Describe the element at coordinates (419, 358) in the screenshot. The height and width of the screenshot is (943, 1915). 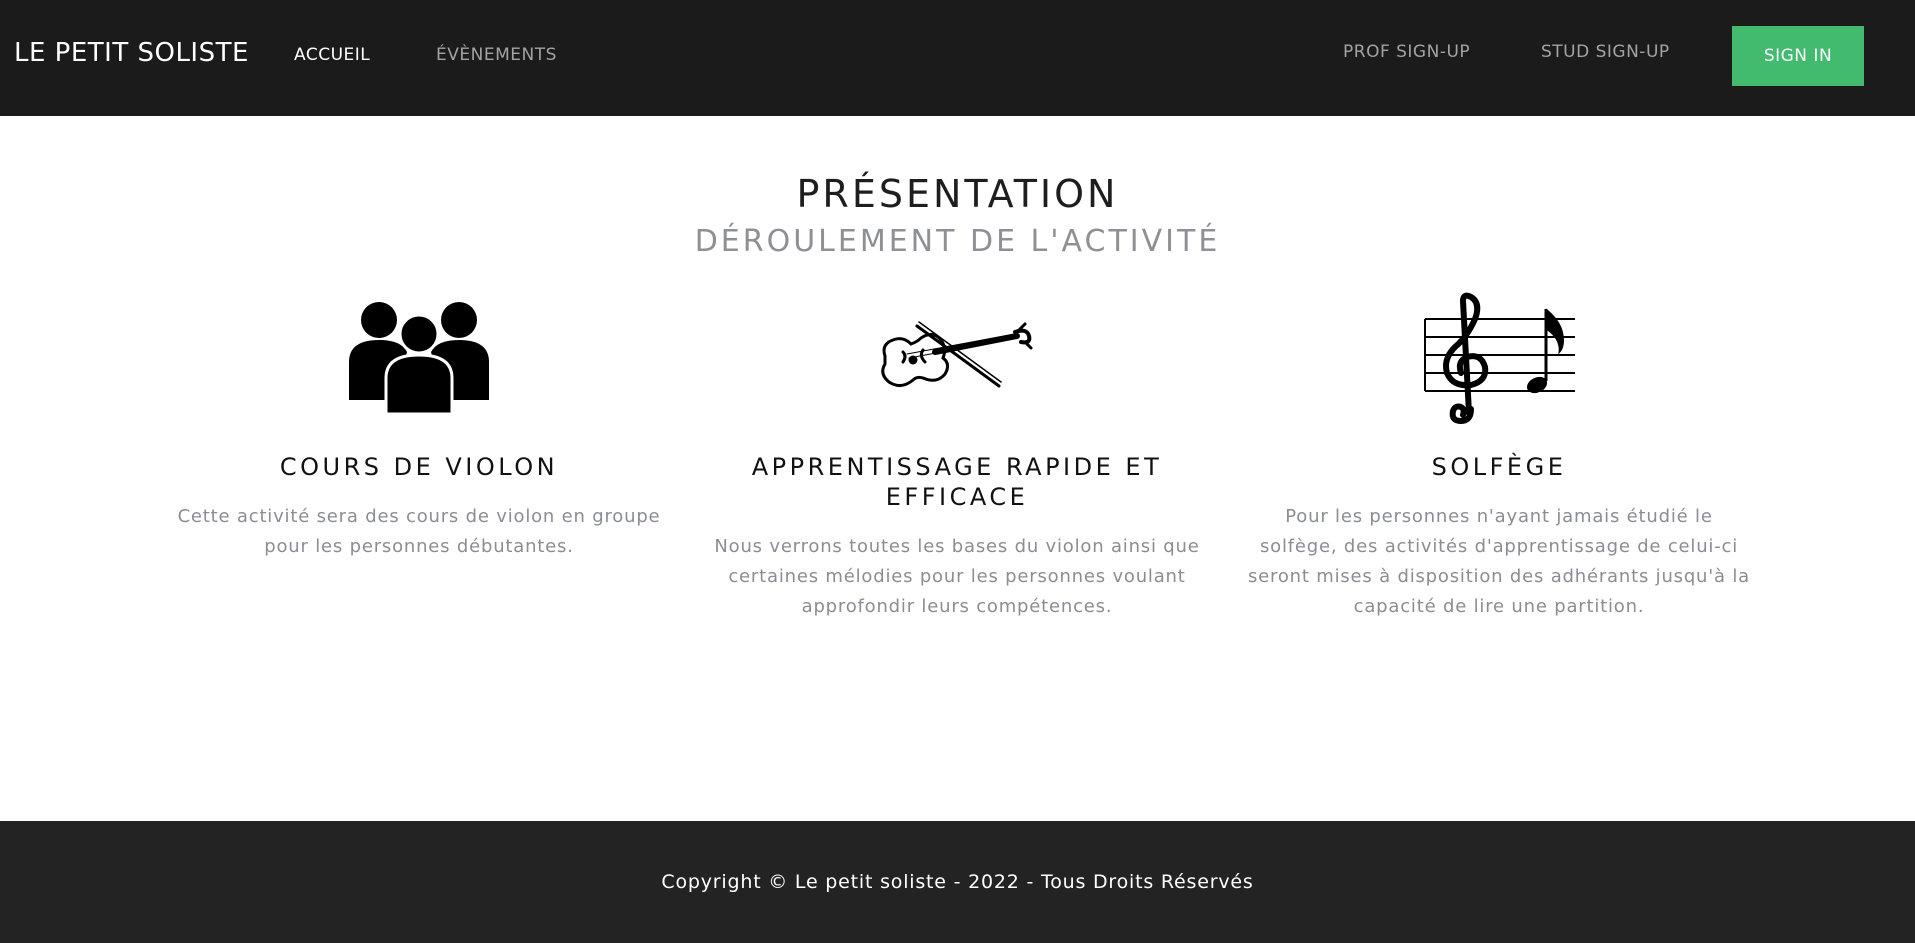
I see `group-of-people-icon` at that location.